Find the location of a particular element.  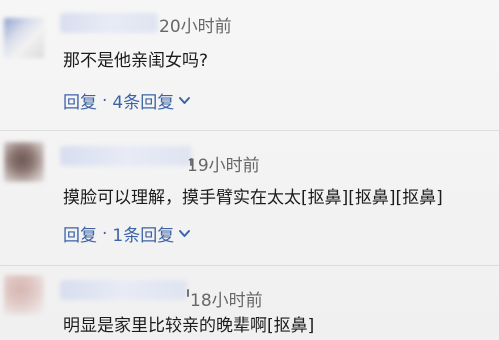

reply-count-label: 4条回复 is located at coordinates (143, 103).